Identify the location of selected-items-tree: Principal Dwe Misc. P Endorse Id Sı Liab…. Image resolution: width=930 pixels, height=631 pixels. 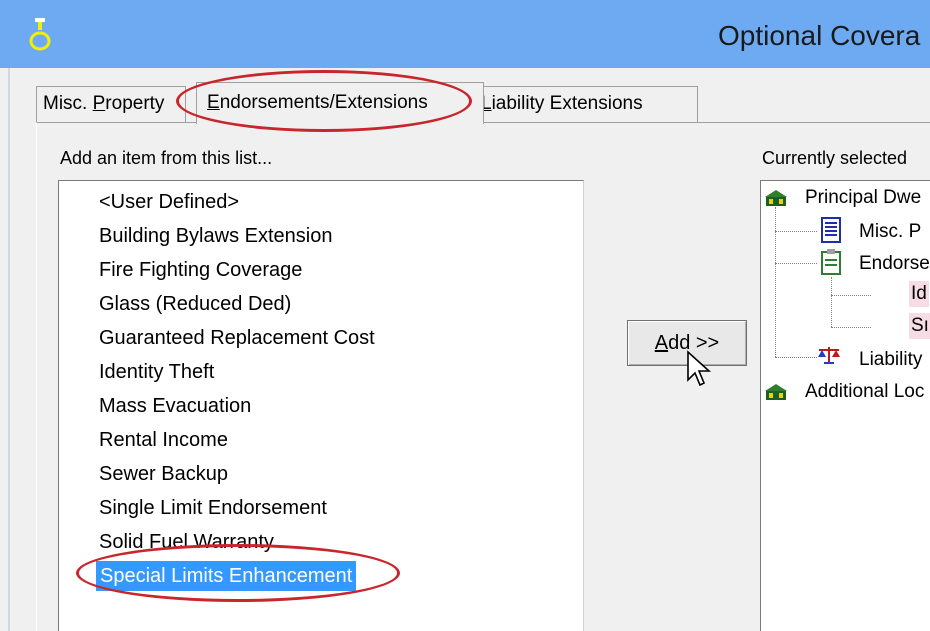
(845, 405).